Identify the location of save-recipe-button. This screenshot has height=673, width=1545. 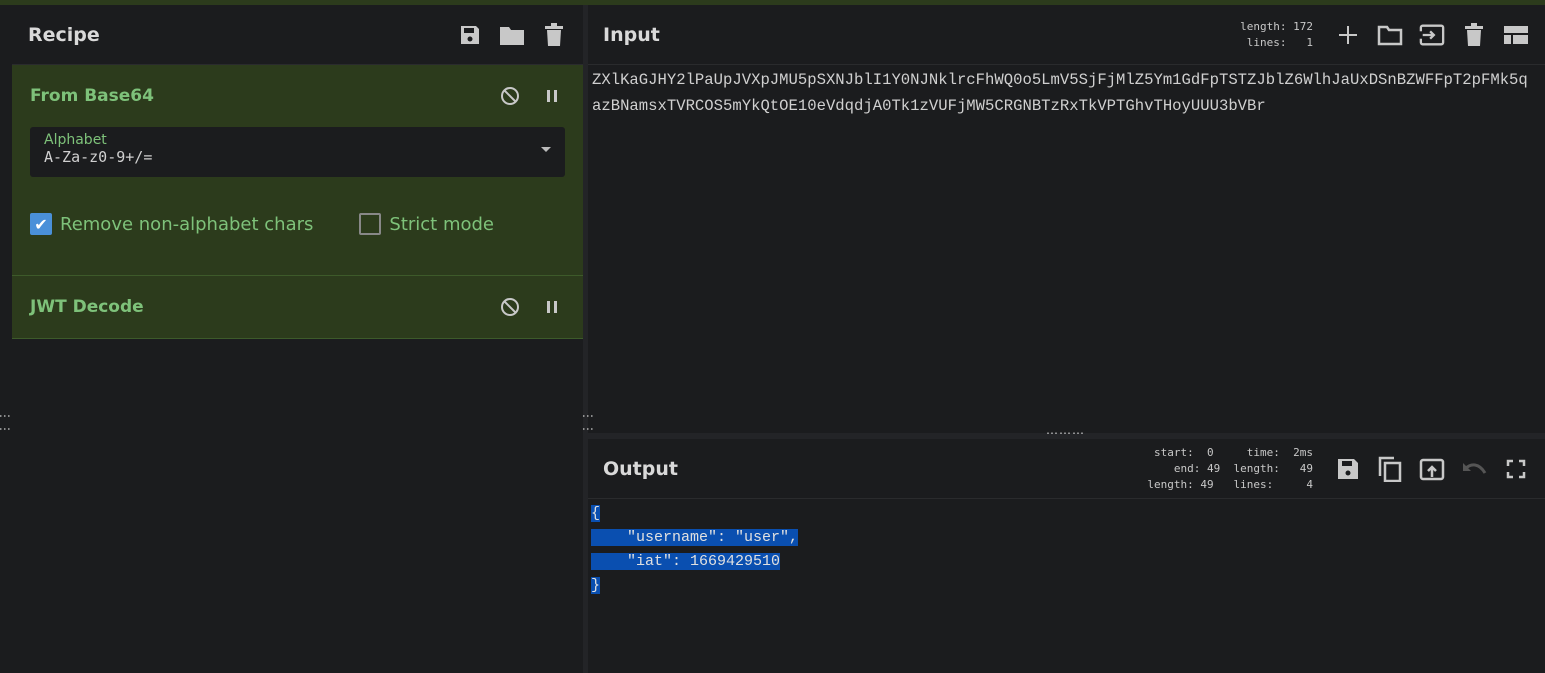
(470, 35).